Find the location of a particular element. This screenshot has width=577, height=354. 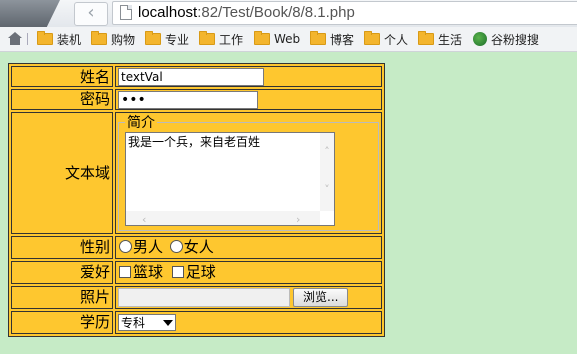

address-text: localhost:82/Test/Book/8/8.1.php is located at coordinates (246, 13).